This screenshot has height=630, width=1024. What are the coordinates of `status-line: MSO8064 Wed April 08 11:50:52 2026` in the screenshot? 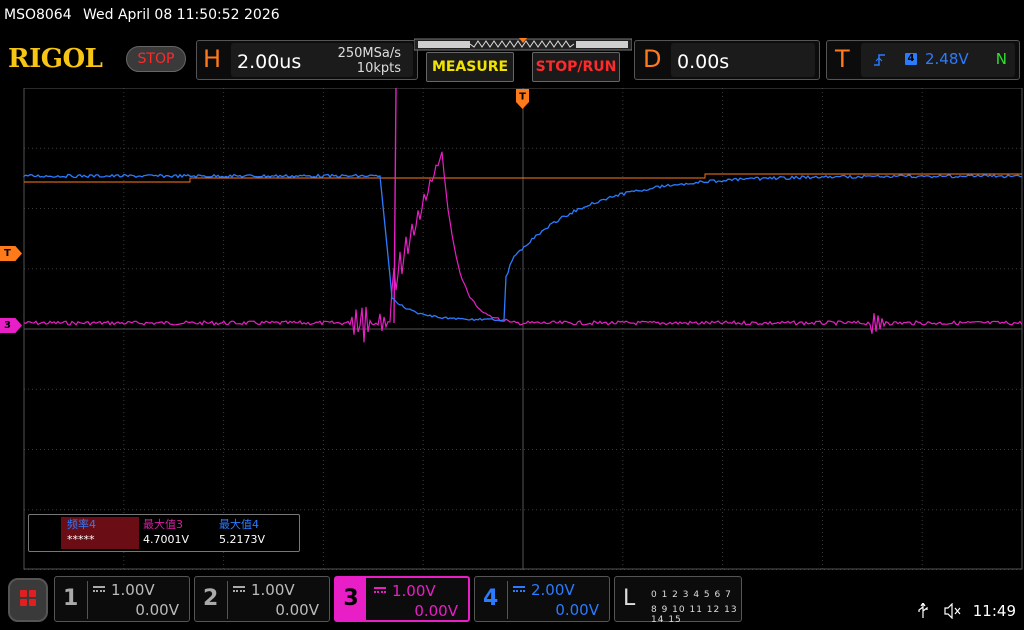 It's located at (512, 16).